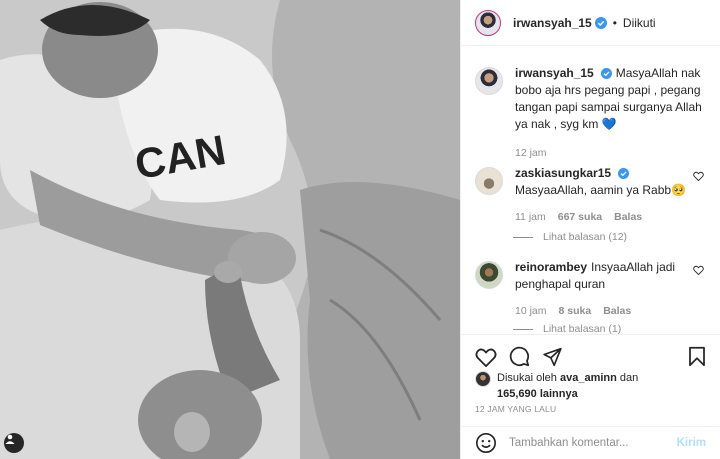  I want to click on paper-plane-icon, so click(552, 356).